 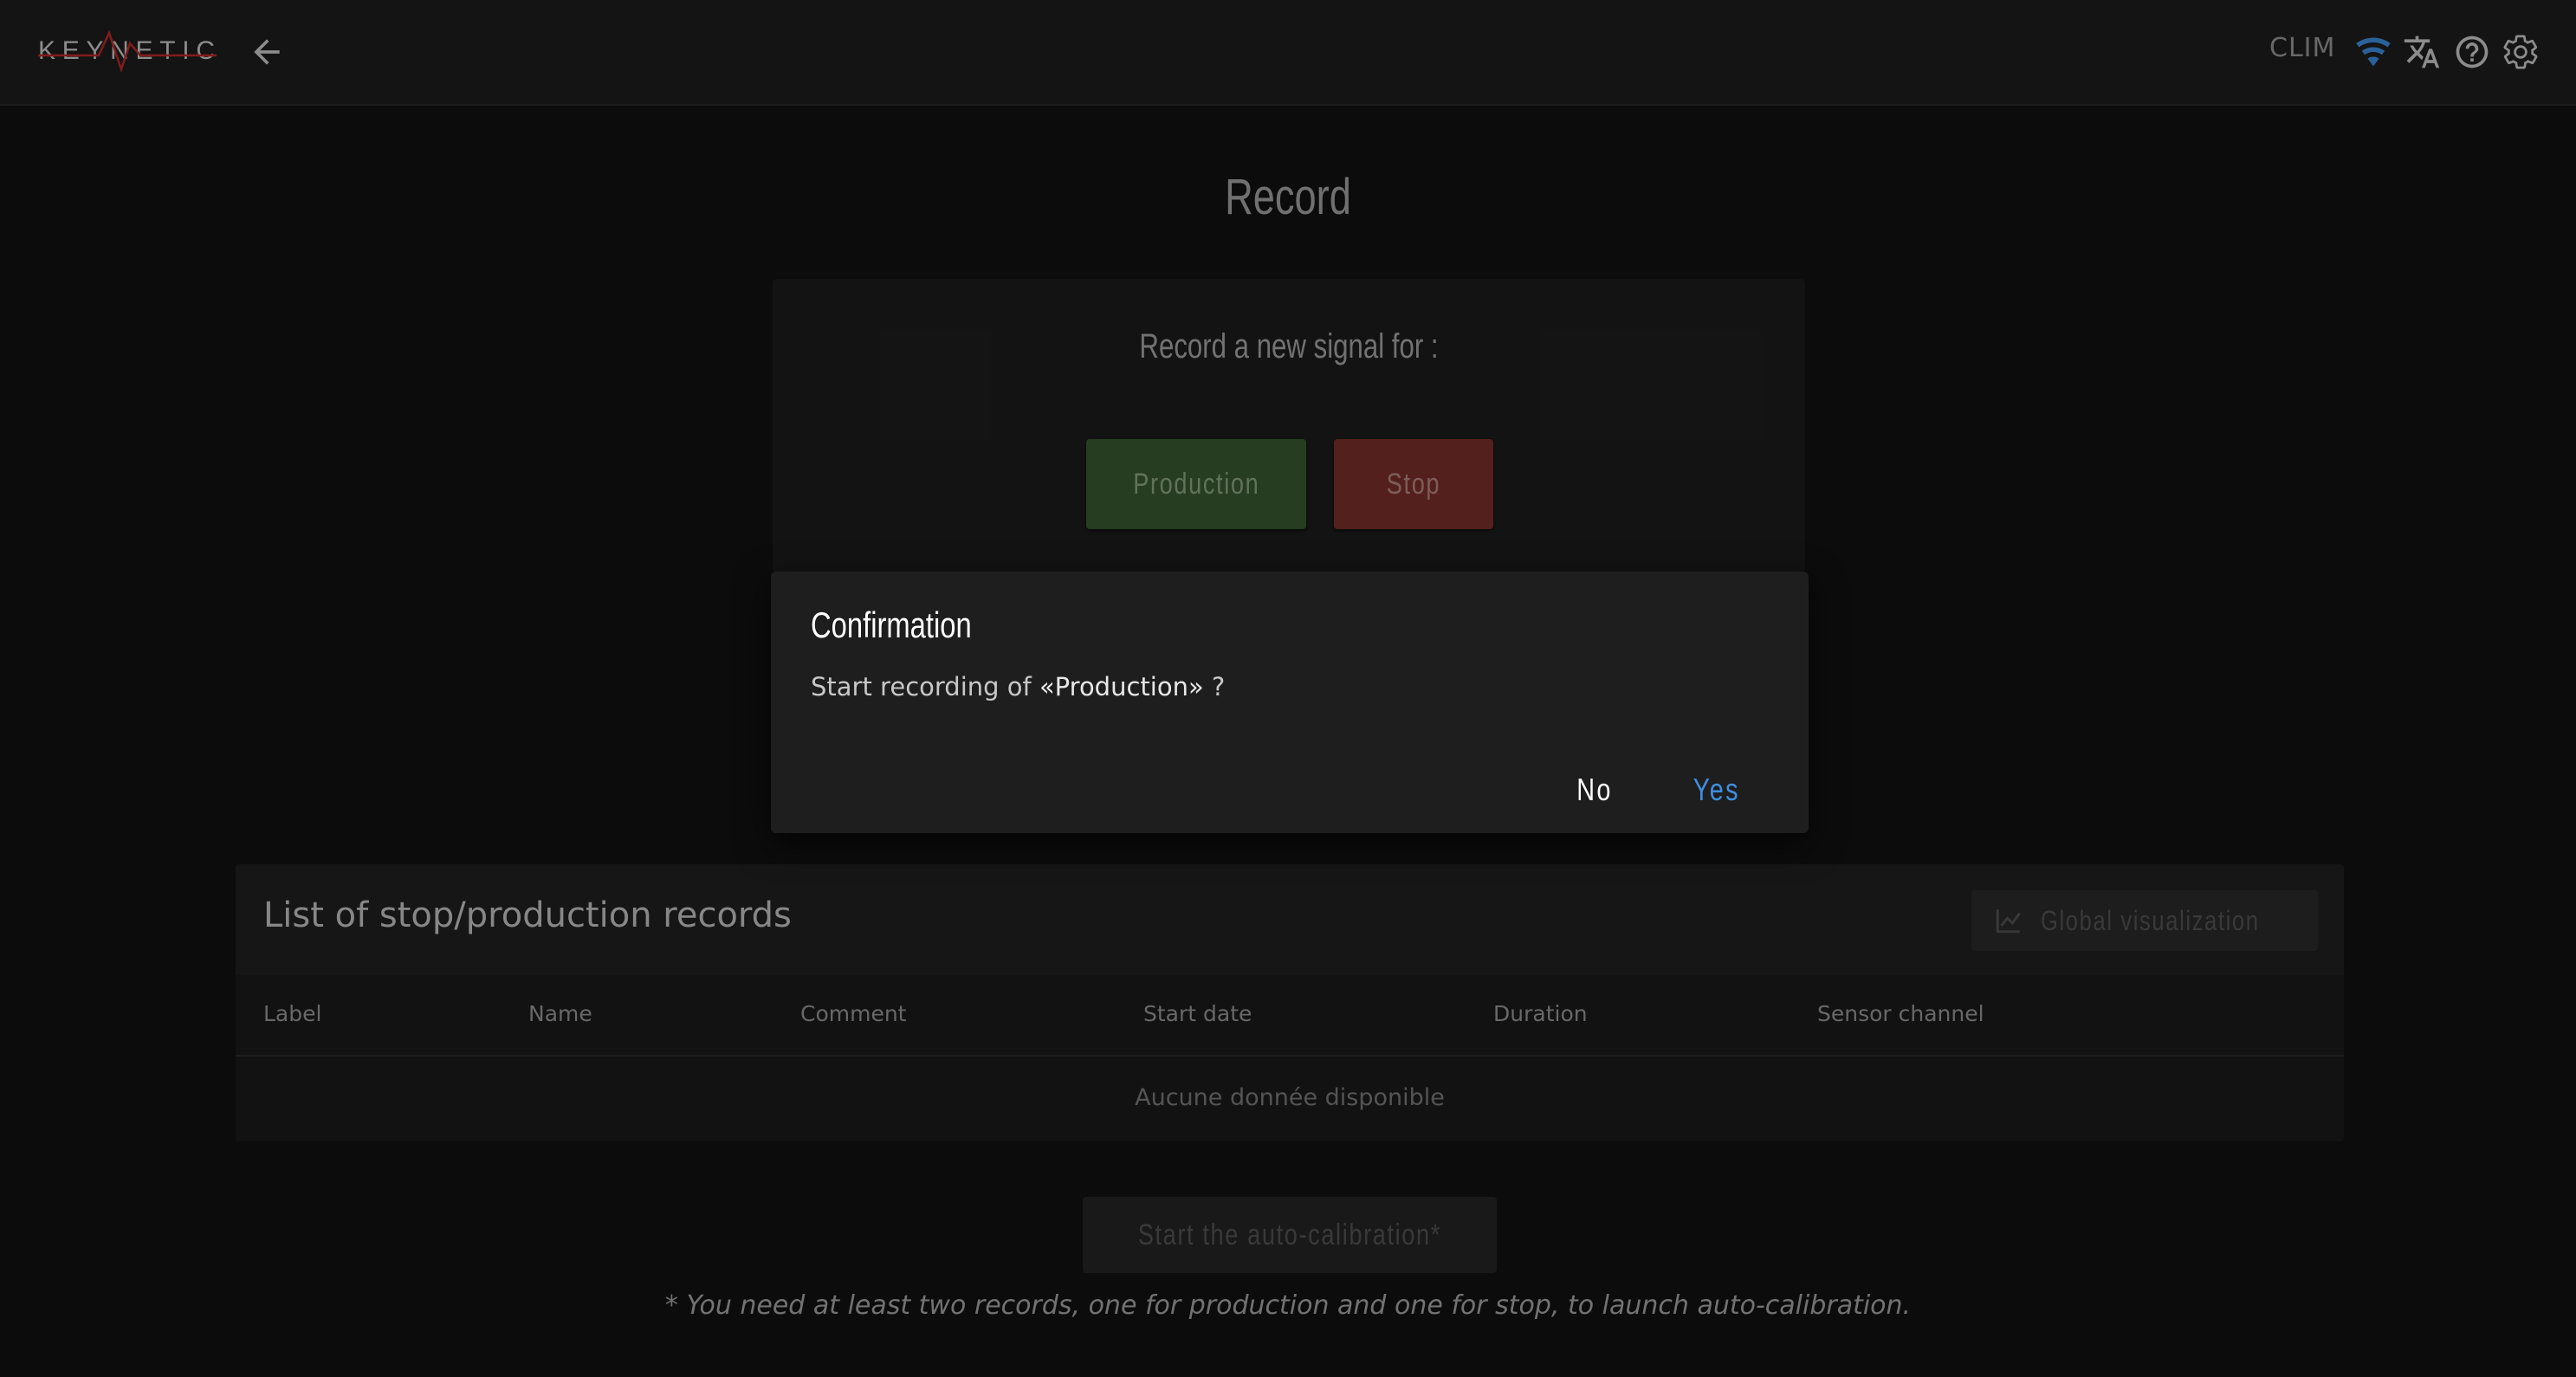 I want to click on dialog-message: Start recording of «Production» ?, so click(x=1018, y=686).